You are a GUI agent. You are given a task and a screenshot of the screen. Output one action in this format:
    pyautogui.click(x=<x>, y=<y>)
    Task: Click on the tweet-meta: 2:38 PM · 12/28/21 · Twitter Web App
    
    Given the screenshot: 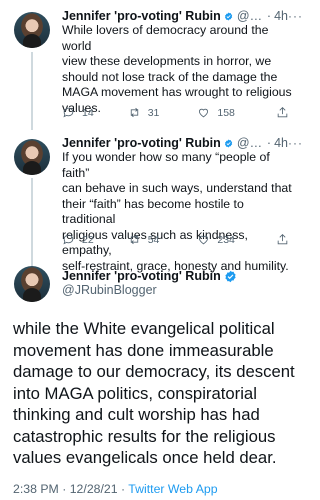 What is the action you would take?
    pyautogui.click(x=115, y=489)
    